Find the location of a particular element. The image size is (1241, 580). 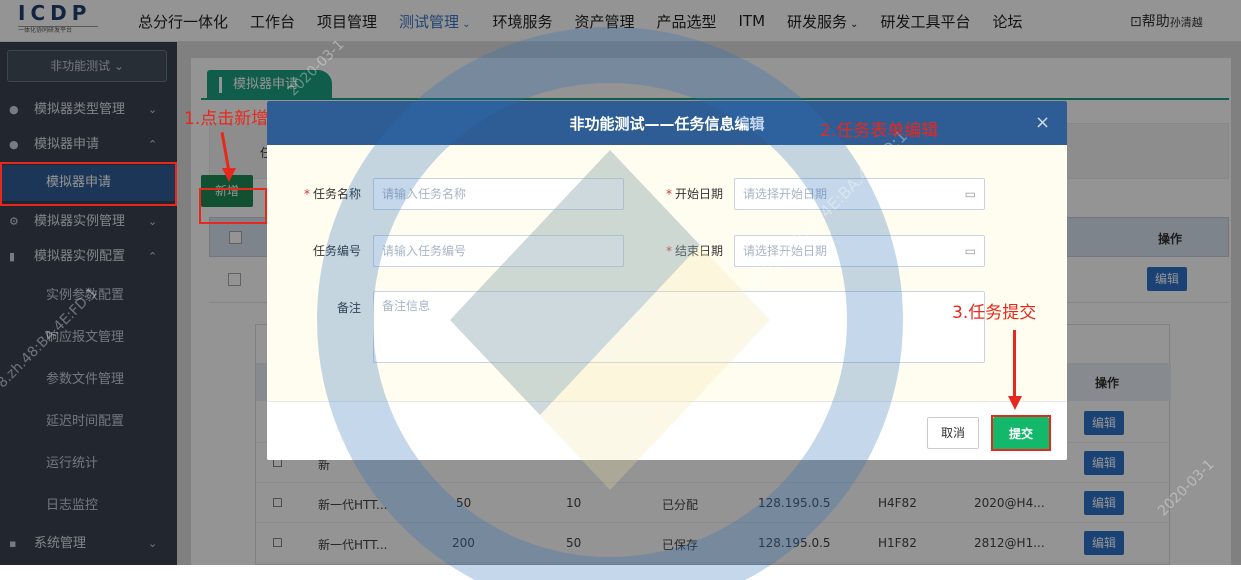

dialog-footer: 取消 提交 is located at coordinates (667, 430).